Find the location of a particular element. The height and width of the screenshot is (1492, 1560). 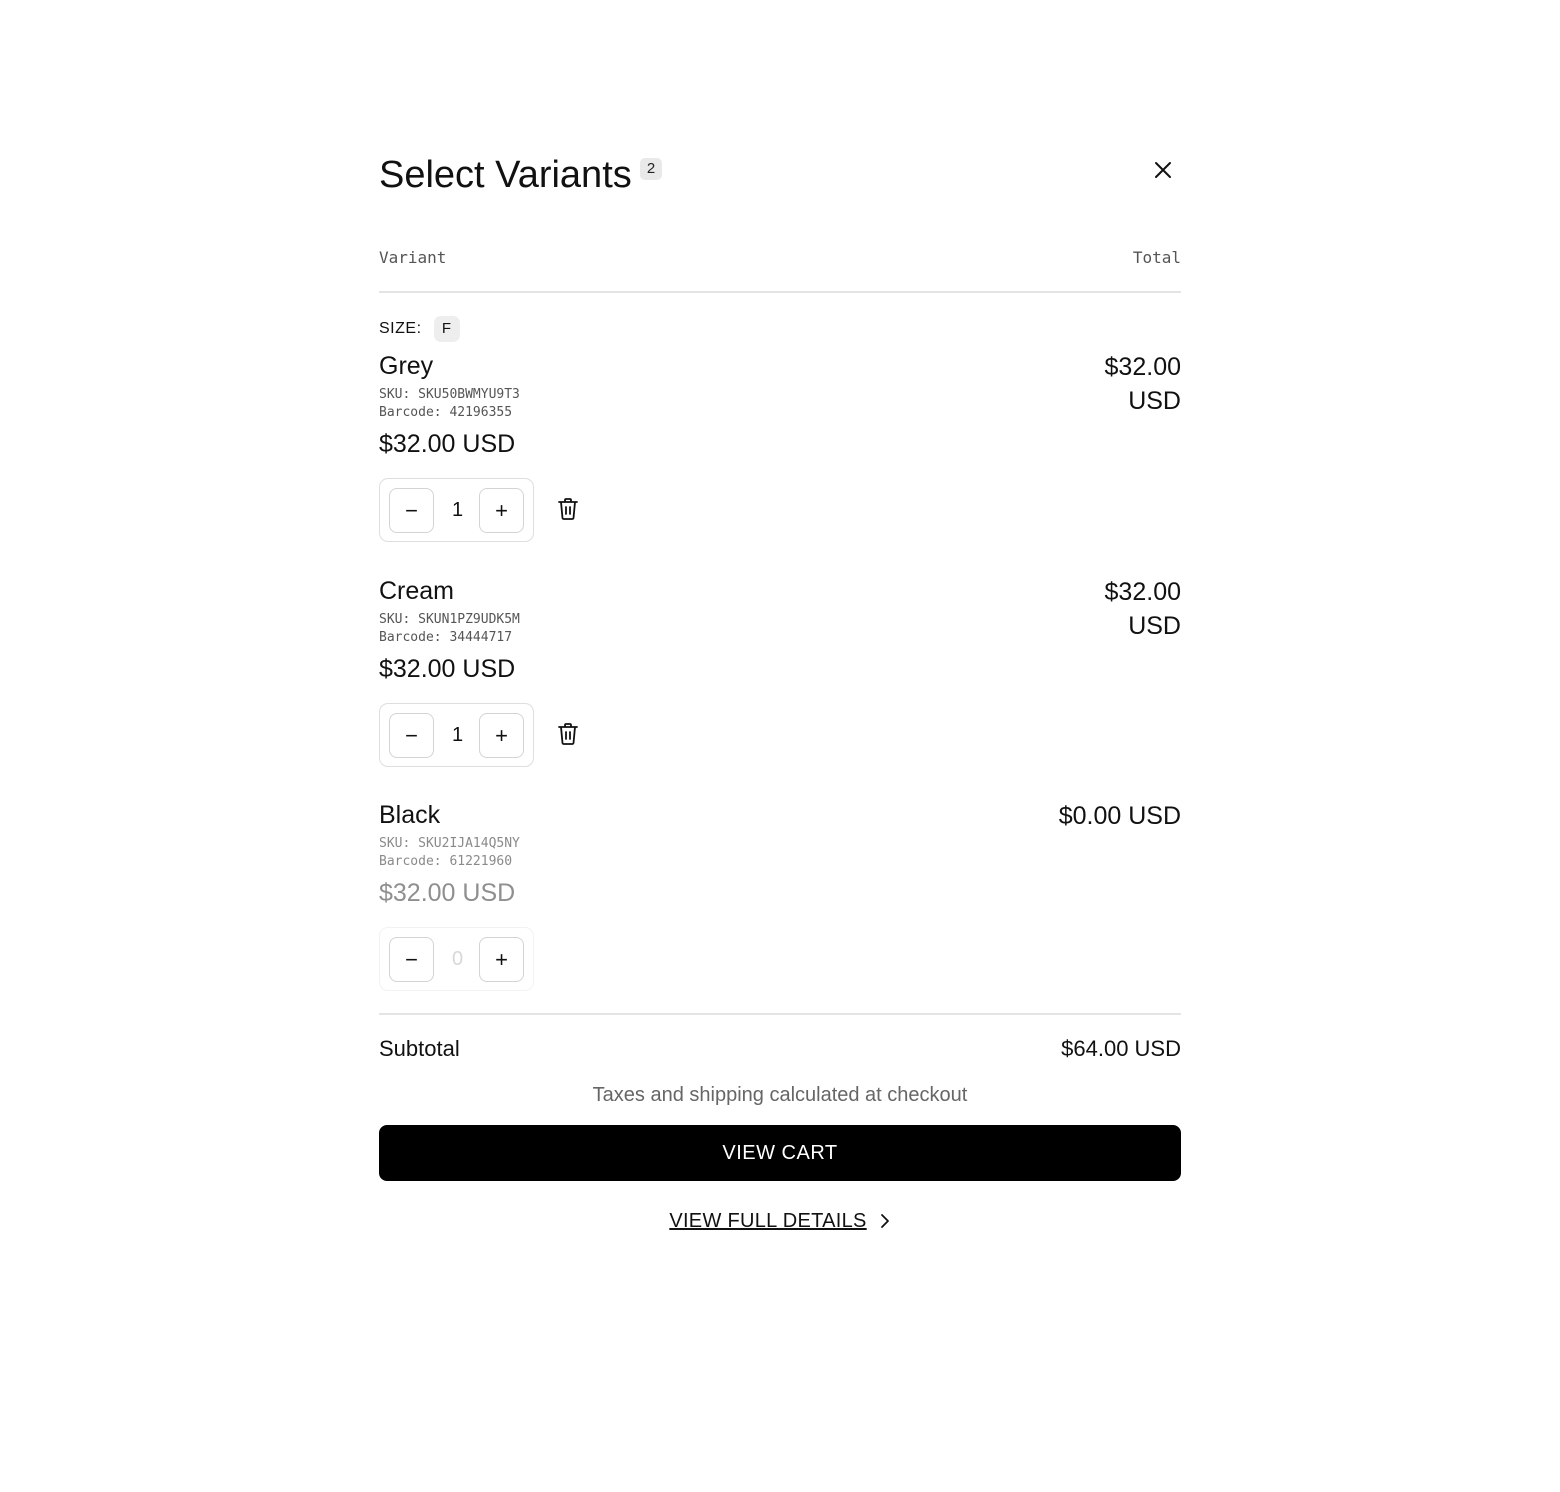

option-group-size: SIZE: F is located at coordinates (419, 329).